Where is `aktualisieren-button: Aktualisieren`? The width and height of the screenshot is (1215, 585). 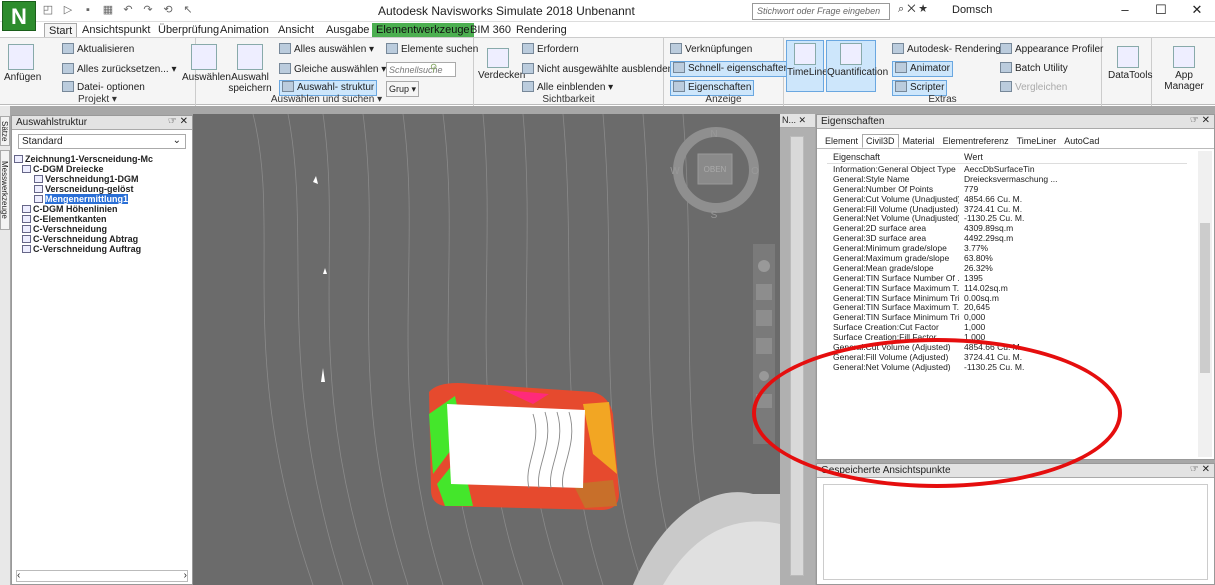 aktualisieren-button: Aktualisieren is located at coordinates (98, 50).